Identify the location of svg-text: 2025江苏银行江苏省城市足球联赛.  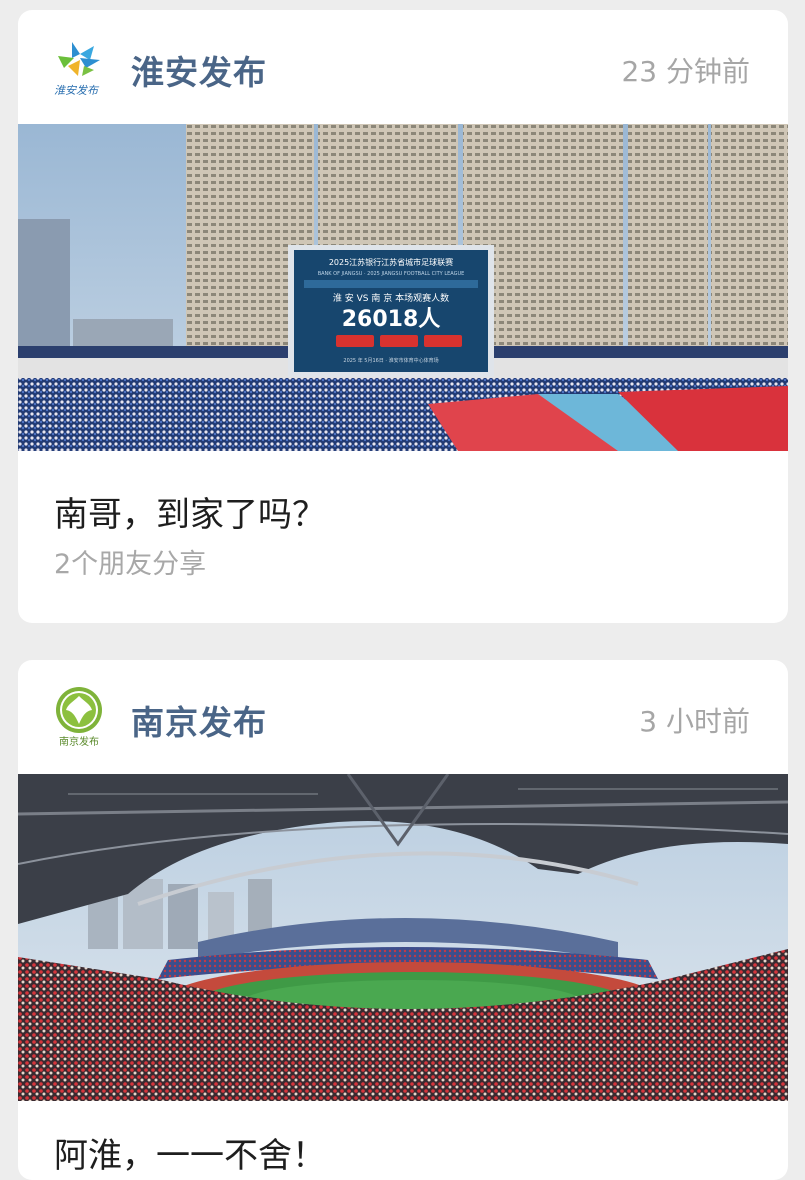
(391, 262).